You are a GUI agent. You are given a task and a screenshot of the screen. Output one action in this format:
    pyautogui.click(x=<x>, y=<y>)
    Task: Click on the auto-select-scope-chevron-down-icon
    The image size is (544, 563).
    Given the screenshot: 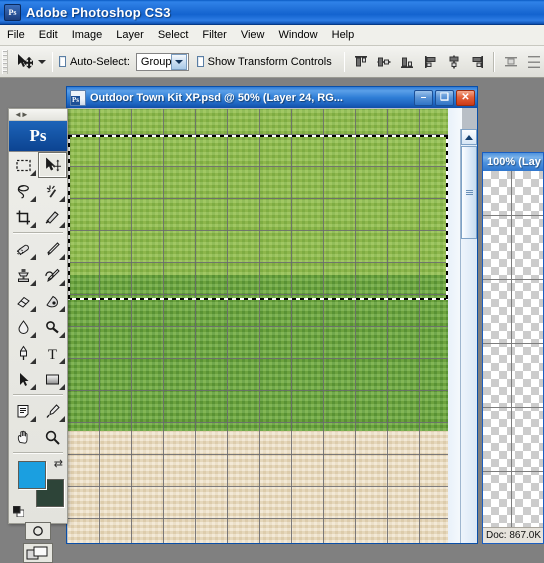 What is the action you would take?
    pyautogui.click(x=179, y=61)
    